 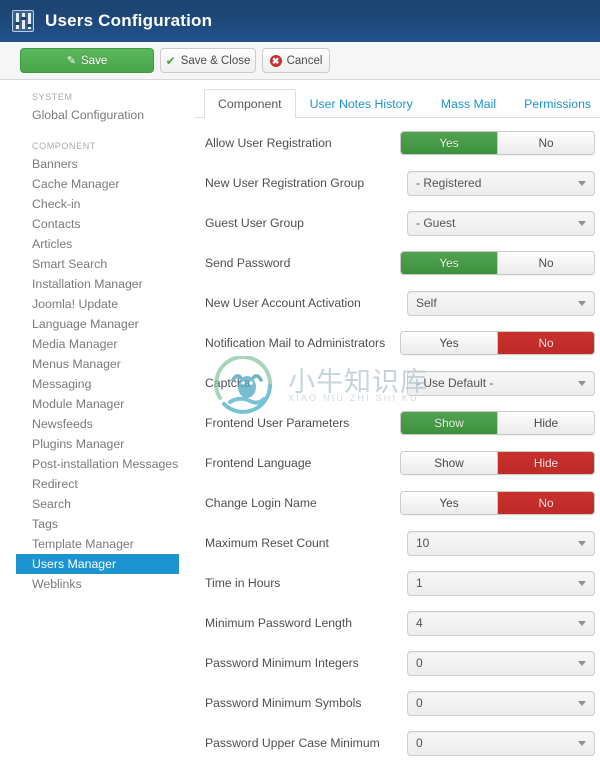 I want to click on sidebar-item-smart-search: Smart Search, so click(x=97, y=264).